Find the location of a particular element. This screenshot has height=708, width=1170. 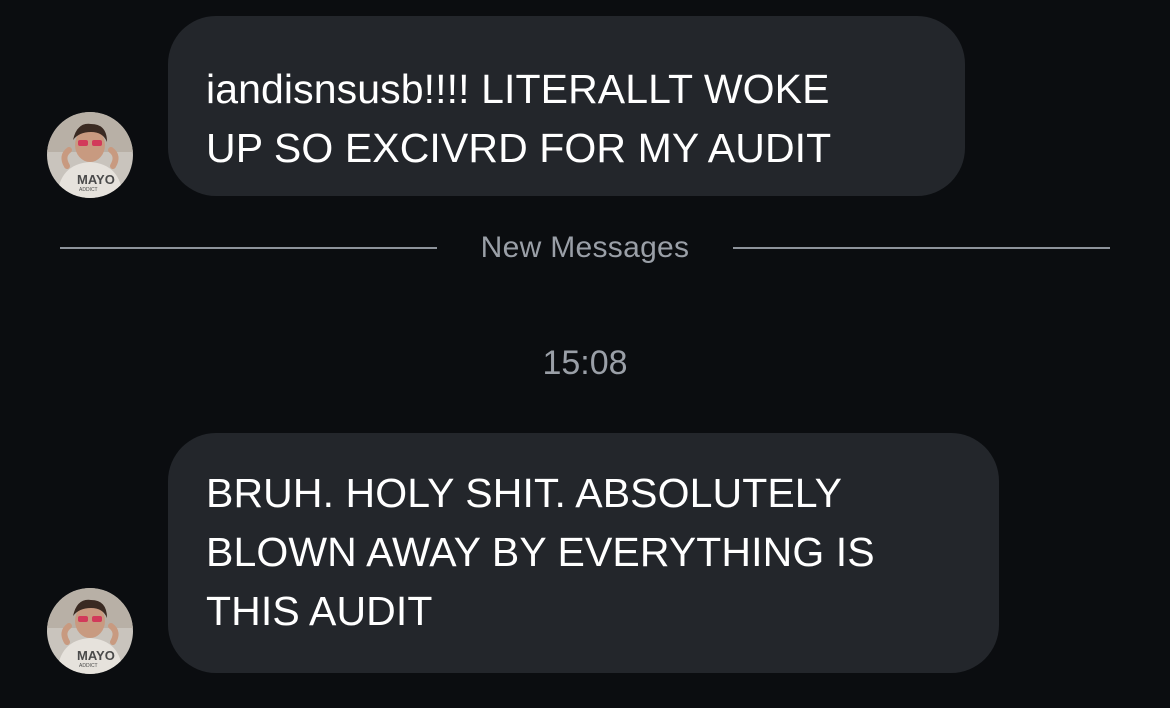

message-text-line: BRUH. HOLY SHIT. ABSOLUTELY is located at coordinates (524, 493).